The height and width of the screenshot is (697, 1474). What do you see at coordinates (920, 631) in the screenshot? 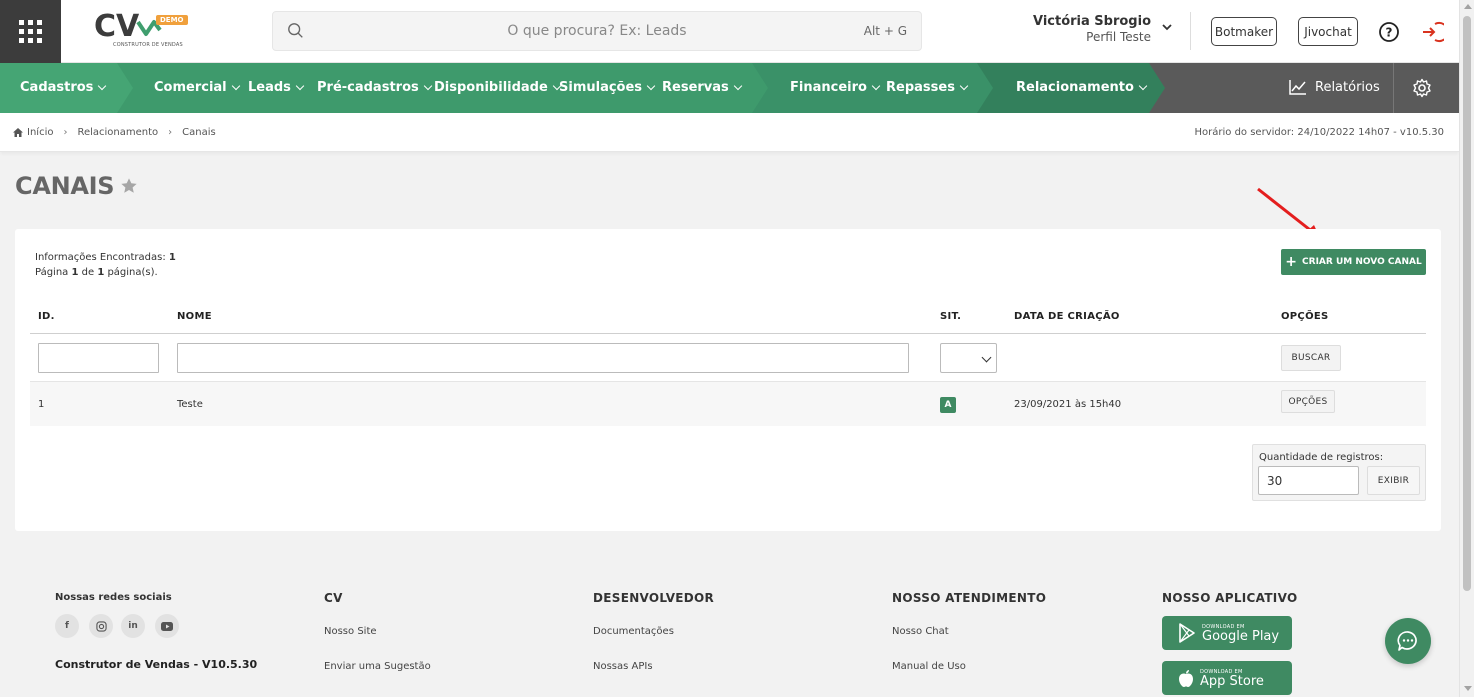
I see `footer-link-chat: Nosso Chat` at bounding box center [920, 631].